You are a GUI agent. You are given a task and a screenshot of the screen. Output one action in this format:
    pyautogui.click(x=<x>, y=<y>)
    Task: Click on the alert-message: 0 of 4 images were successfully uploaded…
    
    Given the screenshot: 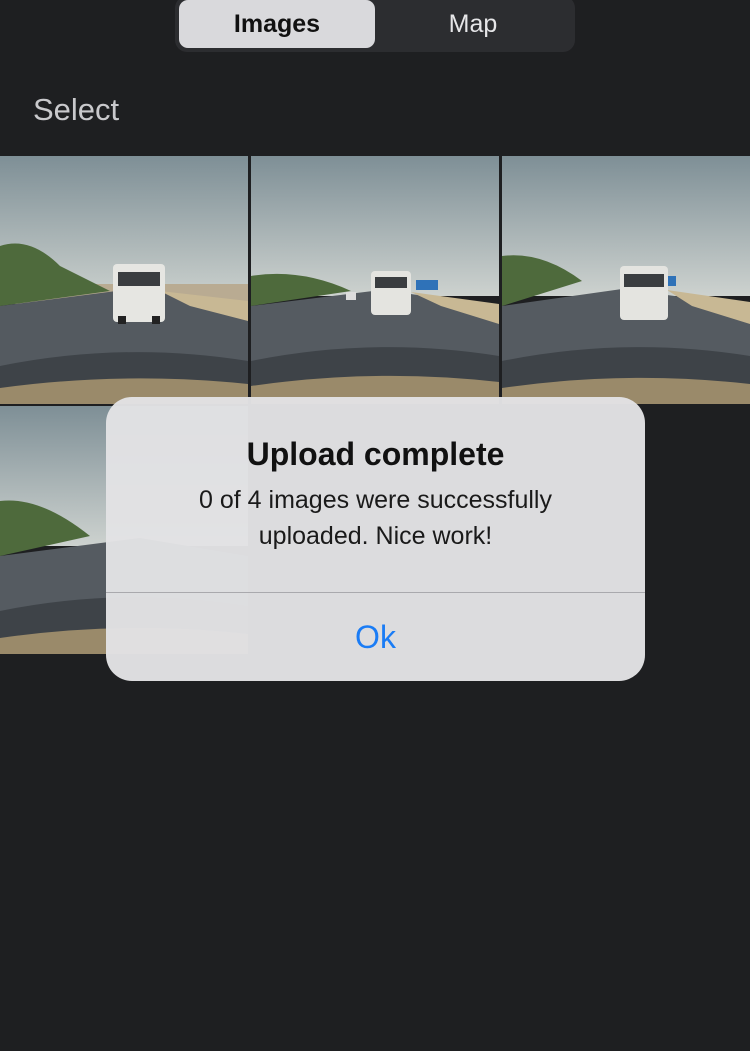 What is the action you would take?
    pyautogui.click(x=375, y=518)
    